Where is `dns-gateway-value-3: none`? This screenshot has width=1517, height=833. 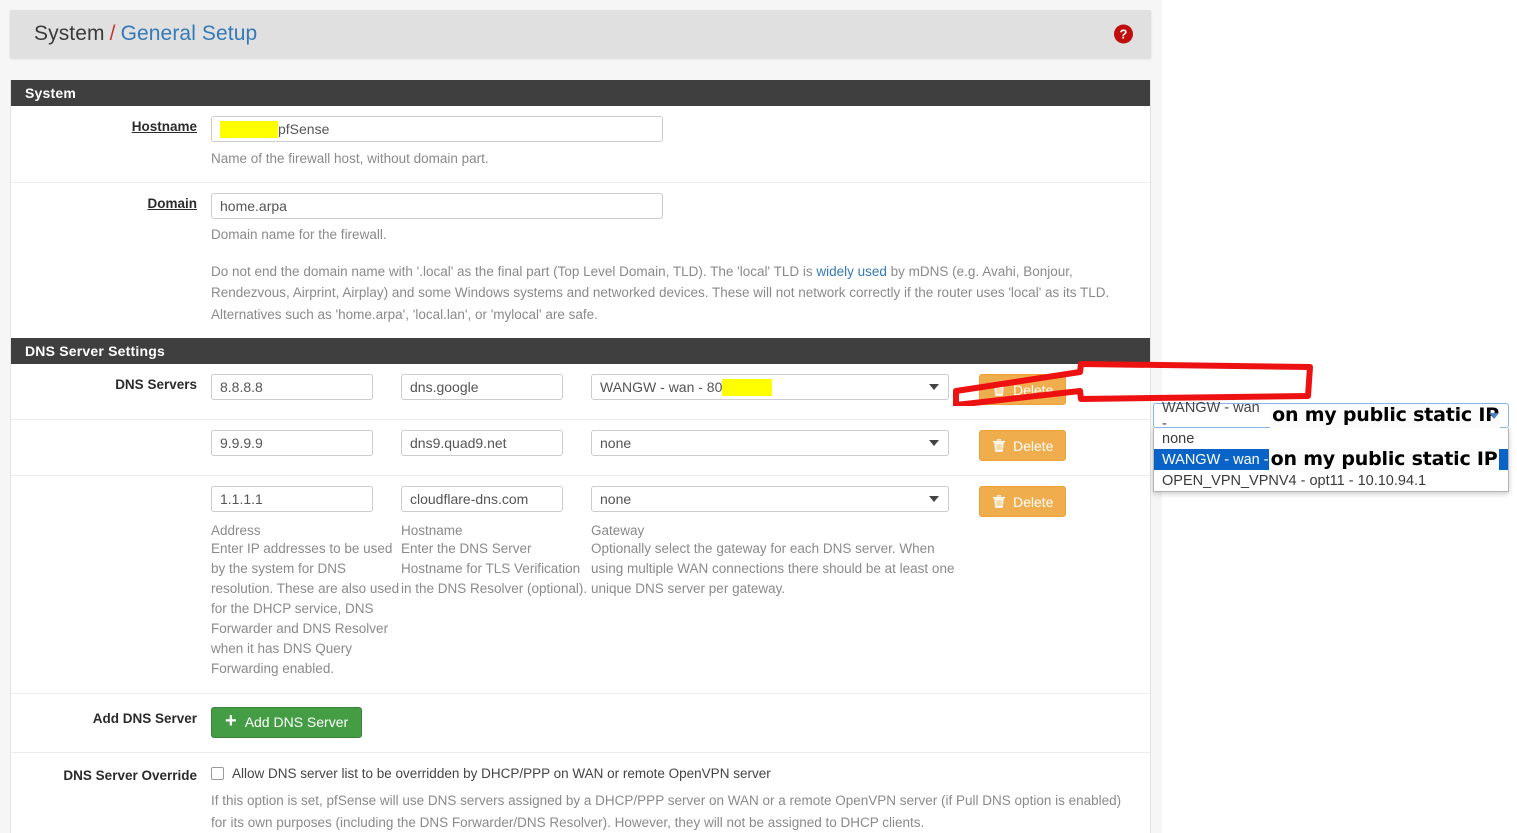
dns-gateway-value-3: none is located at coordinates (616, 499).